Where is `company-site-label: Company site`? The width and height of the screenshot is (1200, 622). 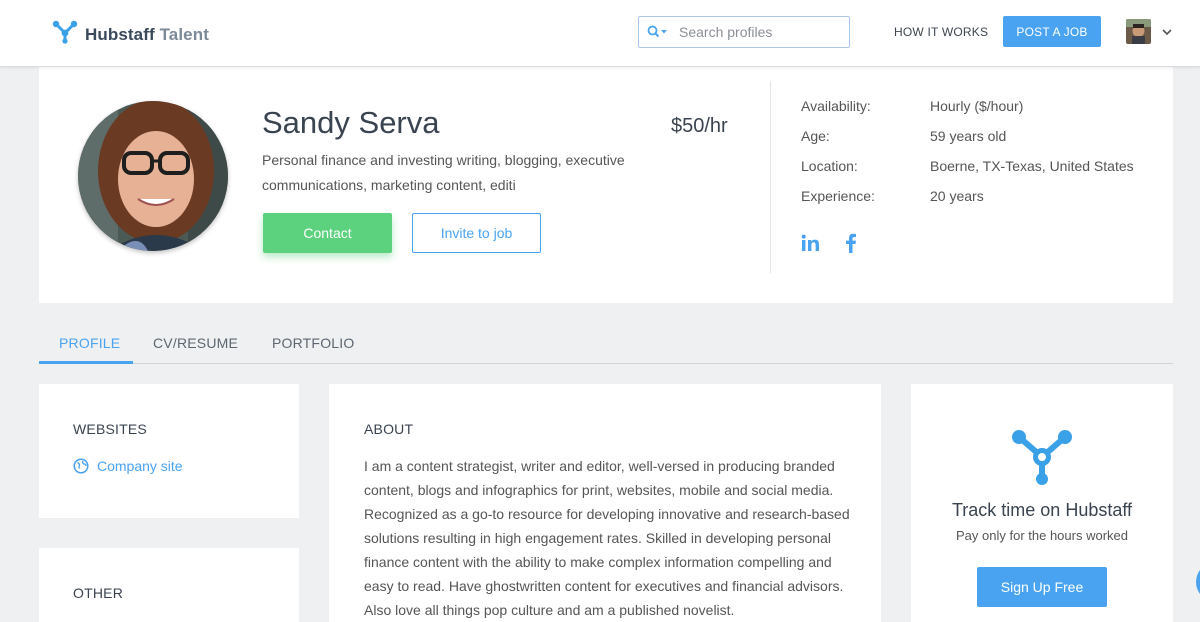
company-site-label: Company site is located at coordinates (140, 466).